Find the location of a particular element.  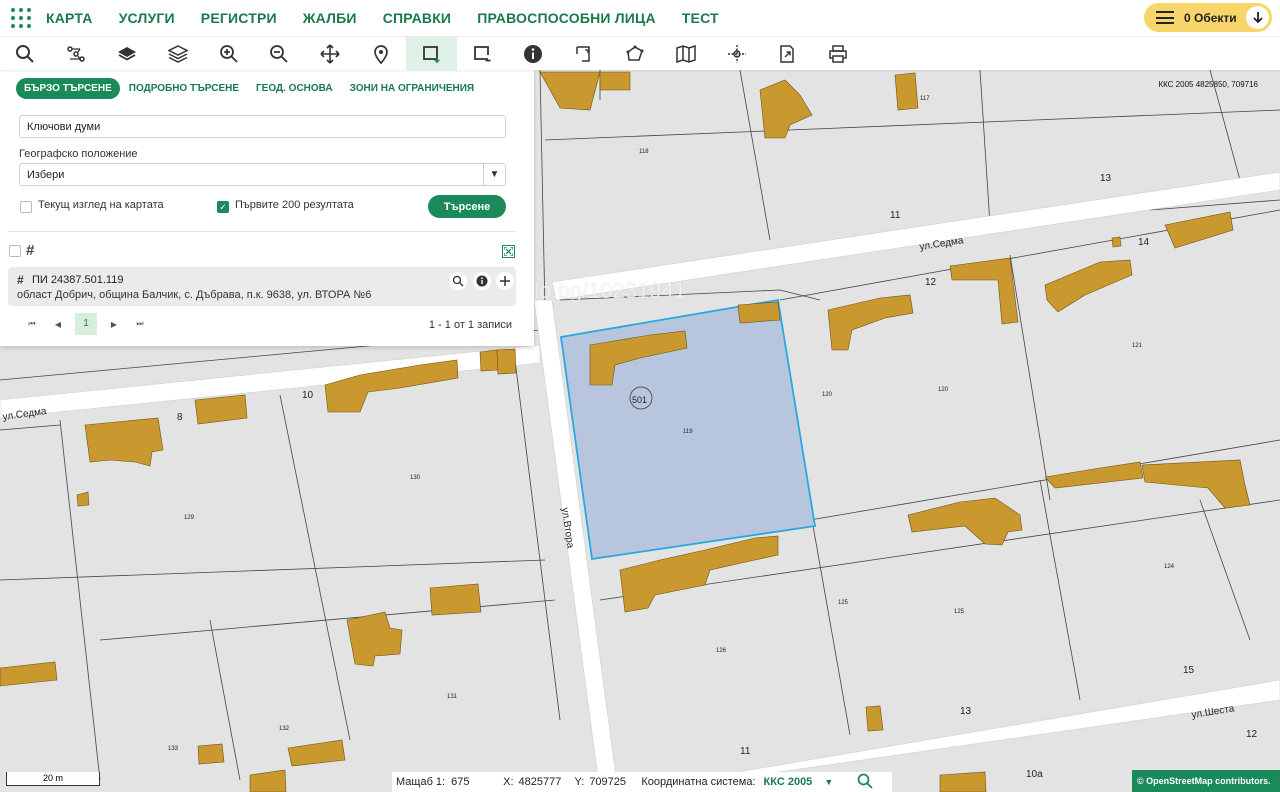

house-number: 11 is located at coordinates (745, 751).